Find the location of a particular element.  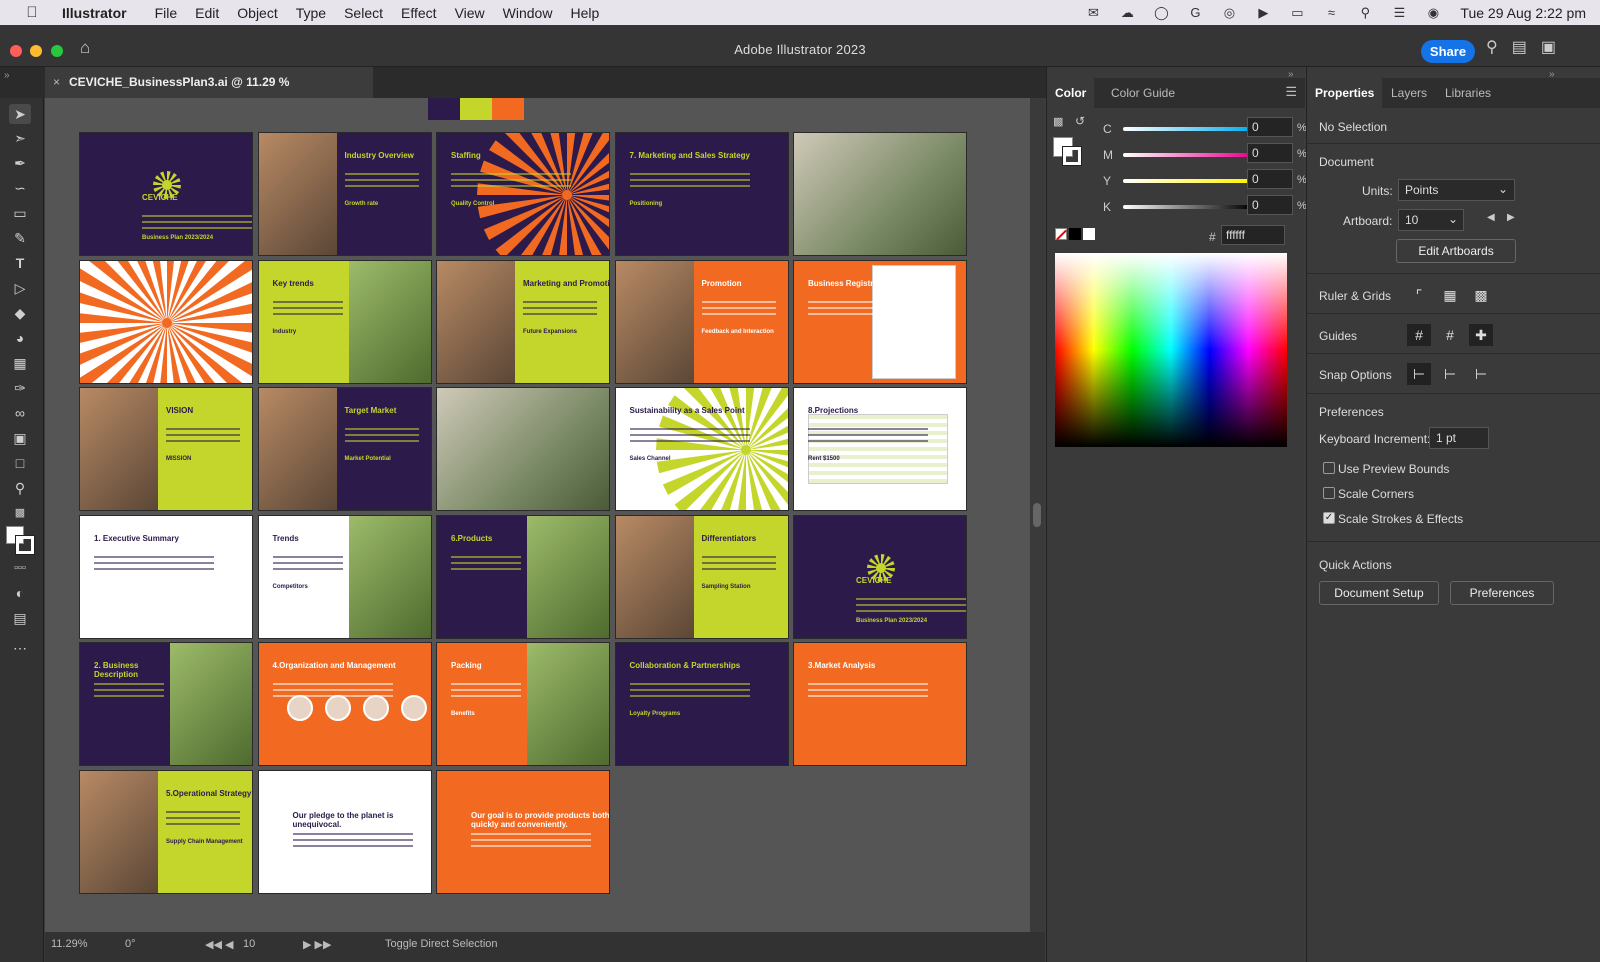

default-fill-stroke-icon: ▩ is located at coordinates (20, 513).